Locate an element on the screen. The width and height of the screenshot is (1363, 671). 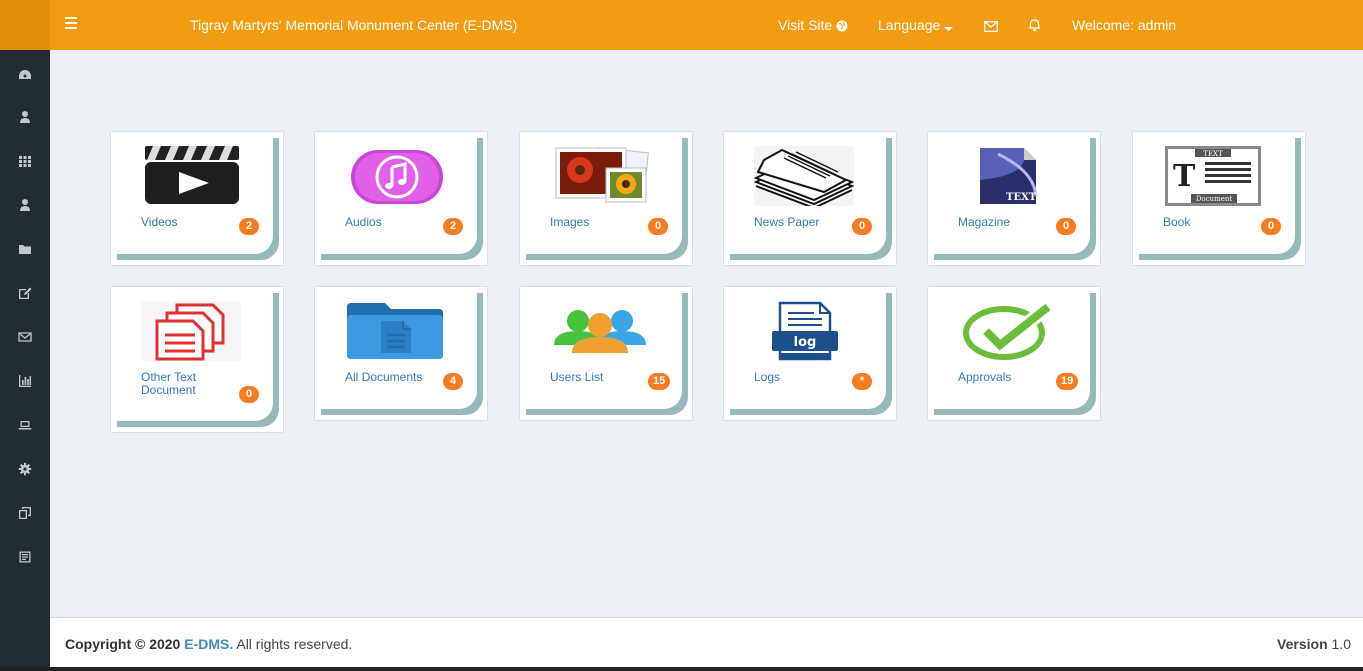
notifications-button is located at coordinates (1034, 25).